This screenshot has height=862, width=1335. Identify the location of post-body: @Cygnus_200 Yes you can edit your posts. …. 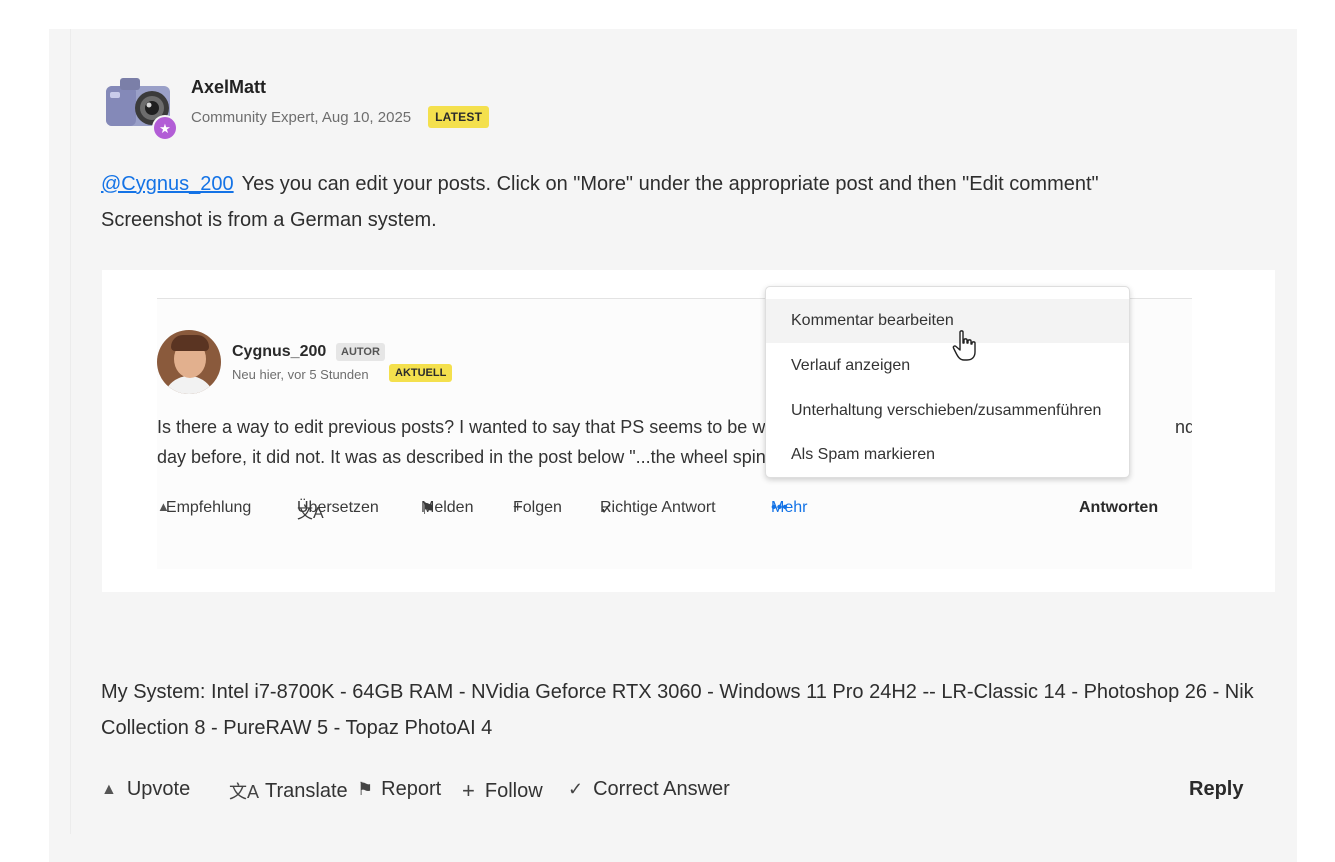
(681, 202).